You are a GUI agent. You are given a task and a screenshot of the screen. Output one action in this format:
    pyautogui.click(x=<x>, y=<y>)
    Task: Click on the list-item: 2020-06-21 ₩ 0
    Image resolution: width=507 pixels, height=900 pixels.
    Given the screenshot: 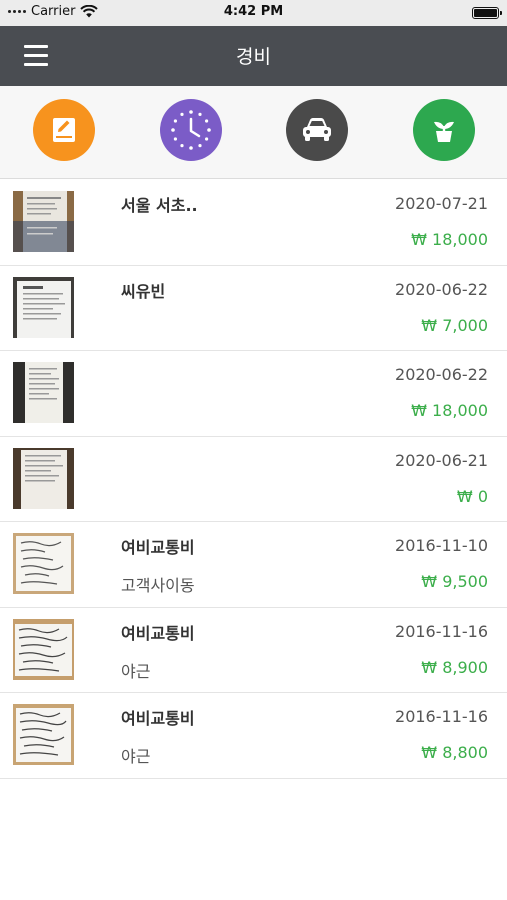 What is the action you would take?
    pyautogui.click(x=253, y=479)
    